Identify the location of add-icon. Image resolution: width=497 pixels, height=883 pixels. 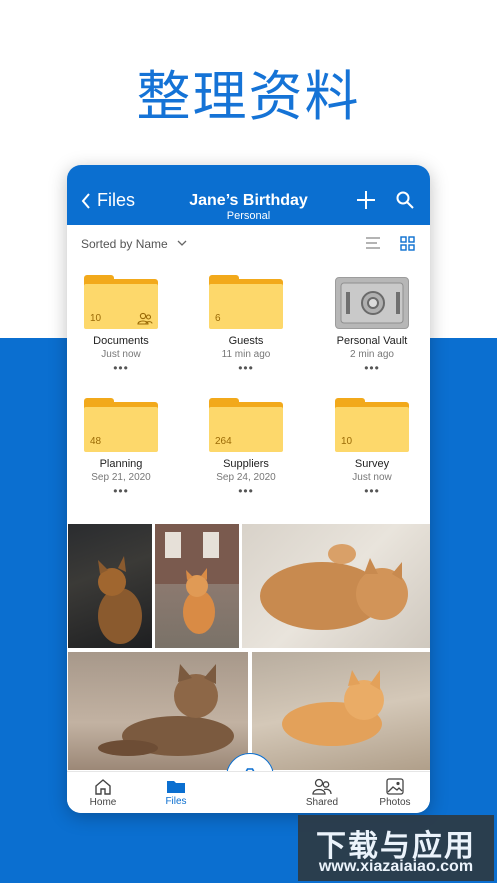
(366, 200).